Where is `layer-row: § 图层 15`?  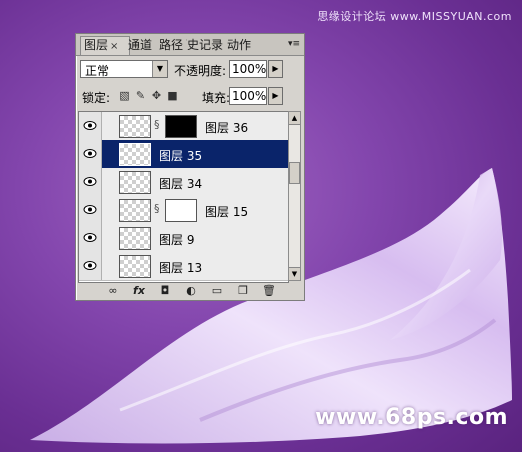
layer-row: § 图层 15 is located at coordinates (183, 210).